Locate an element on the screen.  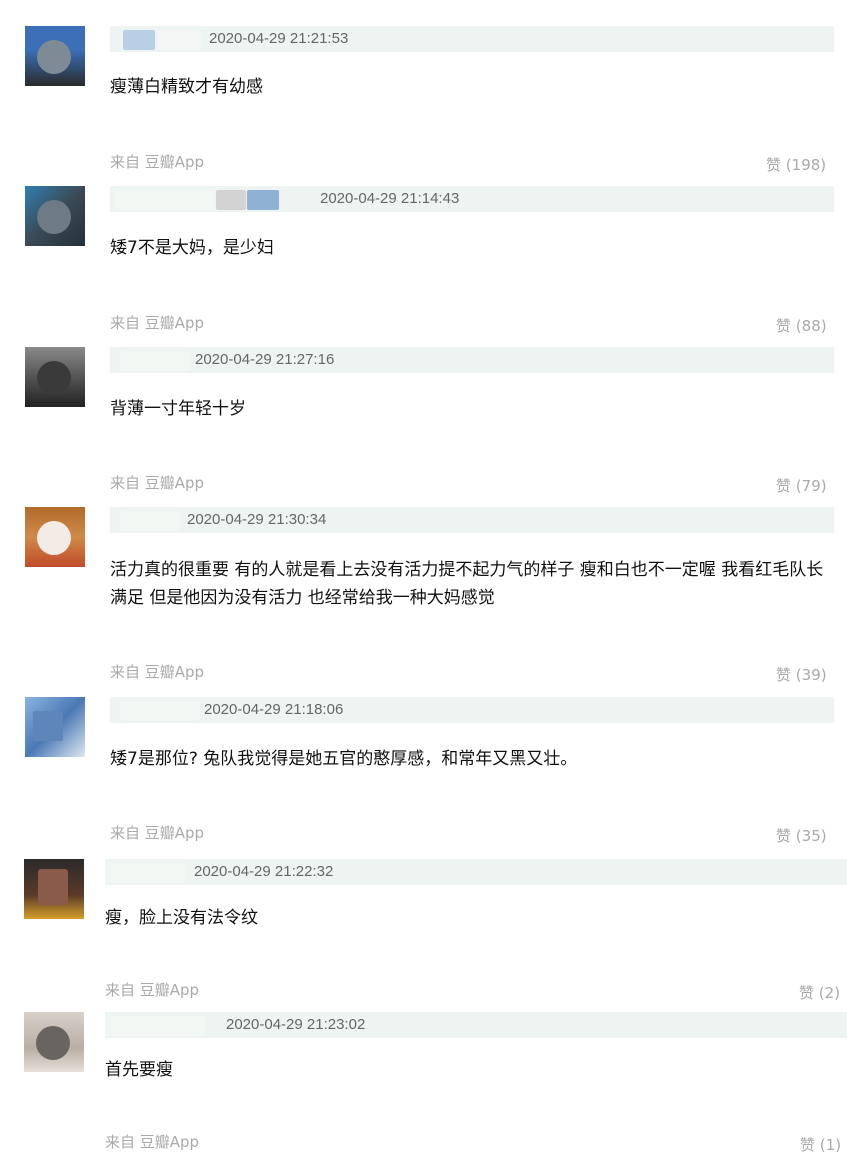
timestamp: 2020-04-29 21:14:43 is located at coordinates (390, 198).